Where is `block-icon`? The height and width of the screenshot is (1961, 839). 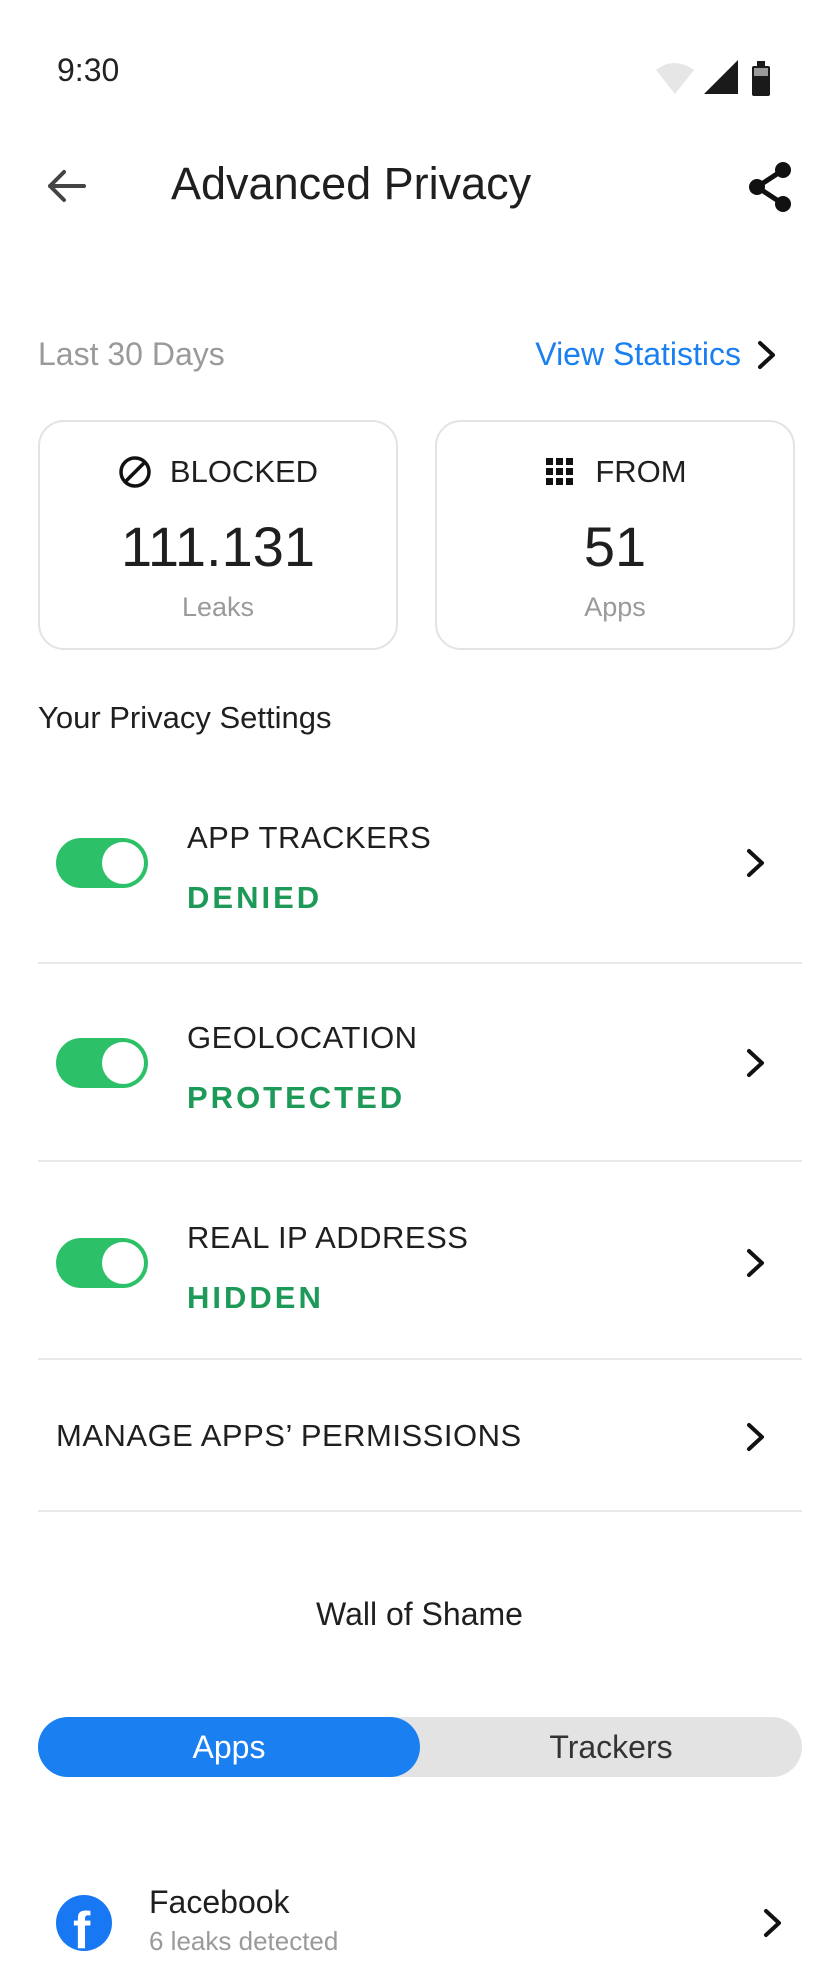
block-icon is located at coordinates (135, 472).